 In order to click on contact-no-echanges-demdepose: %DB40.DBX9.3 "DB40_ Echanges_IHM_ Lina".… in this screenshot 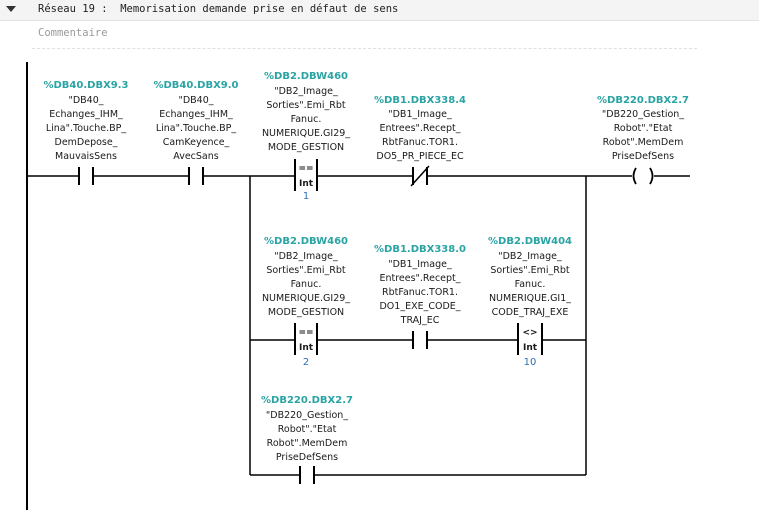, I will do `click(86, 132)`.